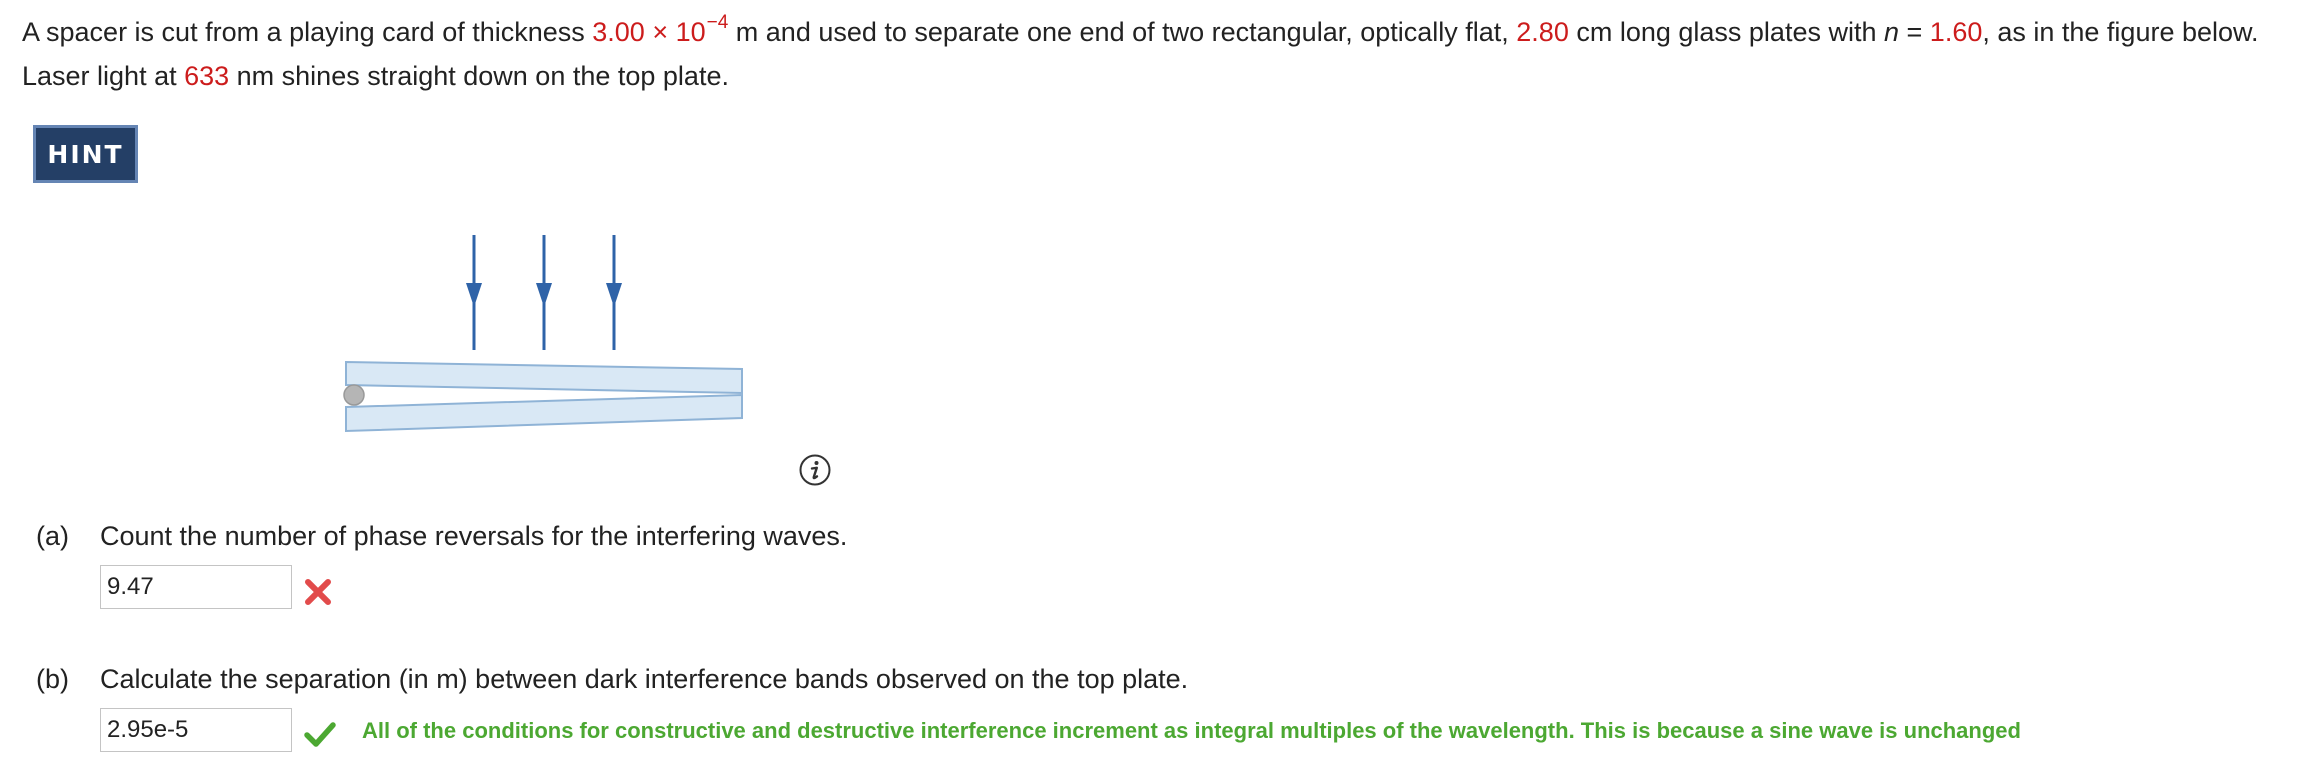  Describe the element at coordinates (318, 592) in the screenshot. I see `x-icon` at that location.